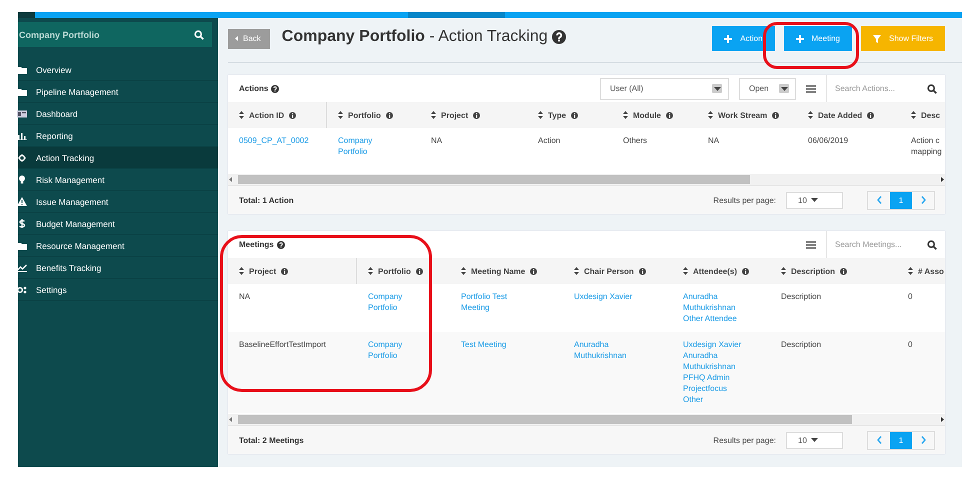  What do you see at coordinates (118, 246) in the screenshot?
I see `sidebar-item: Resource Management` at bounding box center [118, 246].